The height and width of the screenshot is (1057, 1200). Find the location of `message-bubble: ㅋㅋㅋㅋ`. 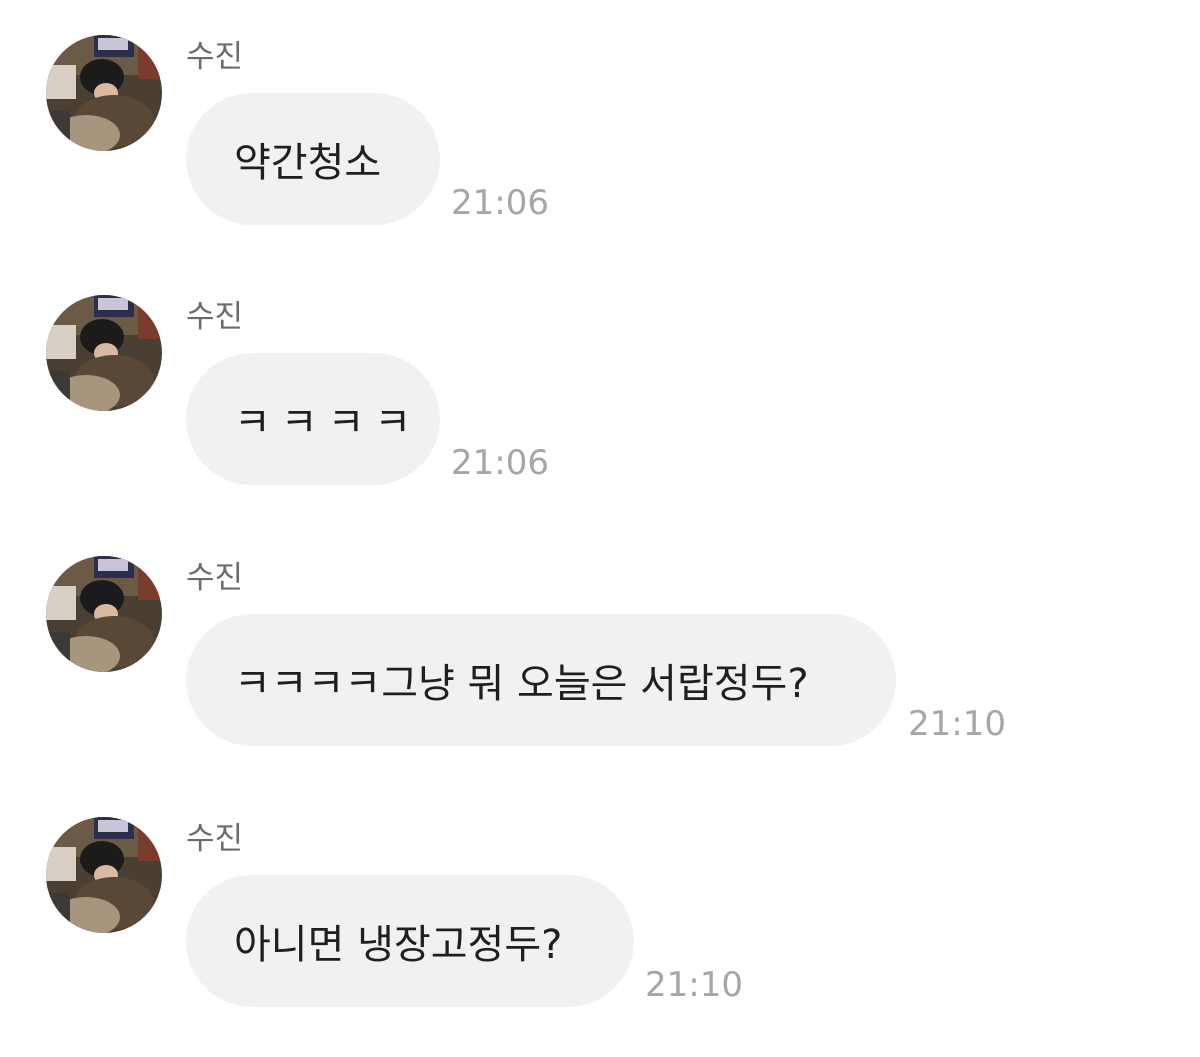

message-bubble: ㅋㅋㅋㅋ is located at coordinates (313, 419).